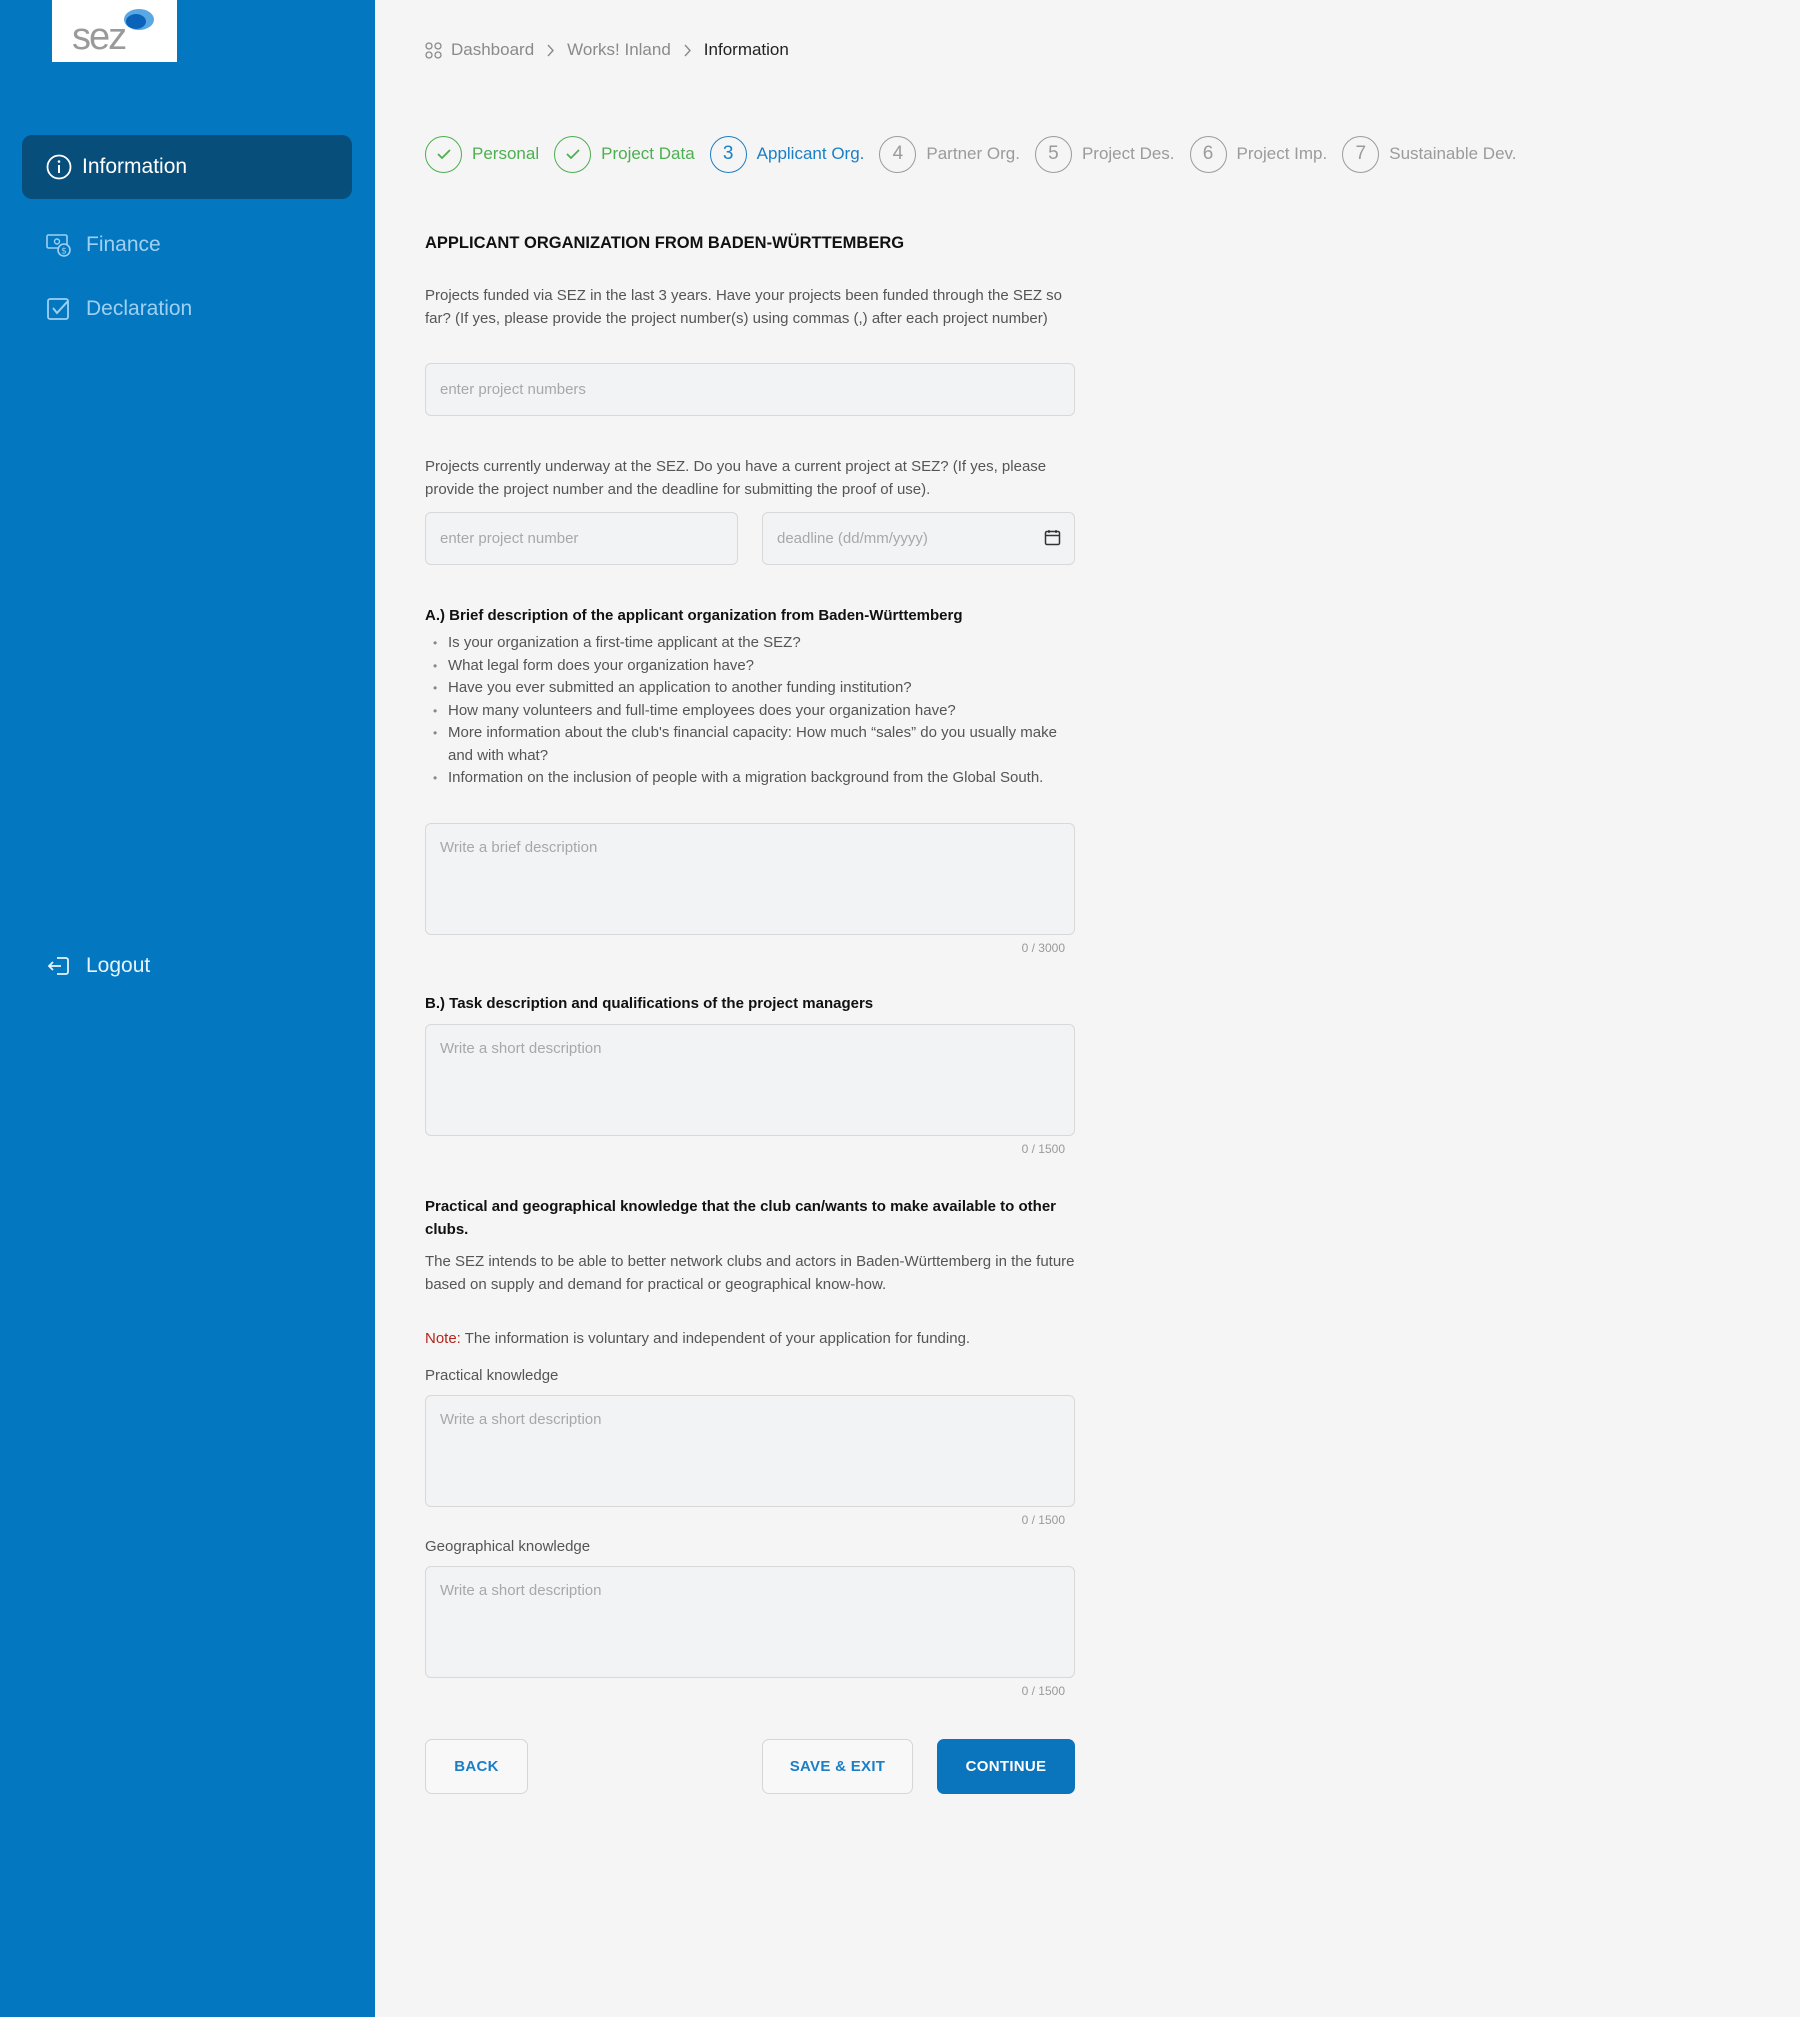 The width and height of the screenshot is (1800, 2017). I want to click on task-description-textarea, so click(750, 1080).